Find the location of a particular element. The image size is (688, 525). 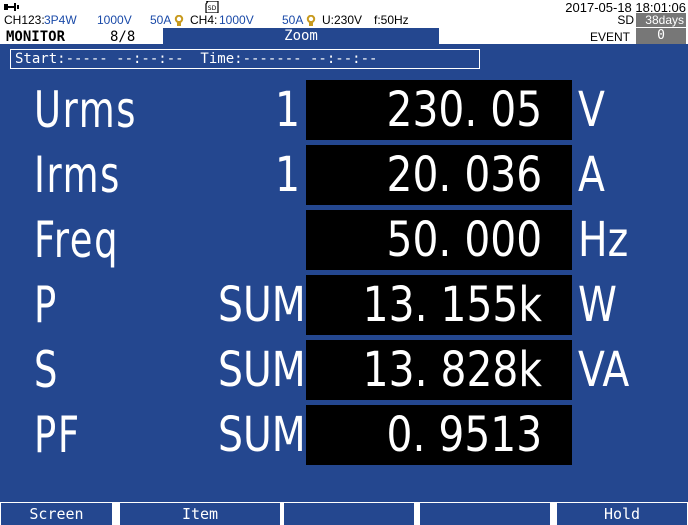

sd-status: SD 38days is located at coordinates (646, 20).